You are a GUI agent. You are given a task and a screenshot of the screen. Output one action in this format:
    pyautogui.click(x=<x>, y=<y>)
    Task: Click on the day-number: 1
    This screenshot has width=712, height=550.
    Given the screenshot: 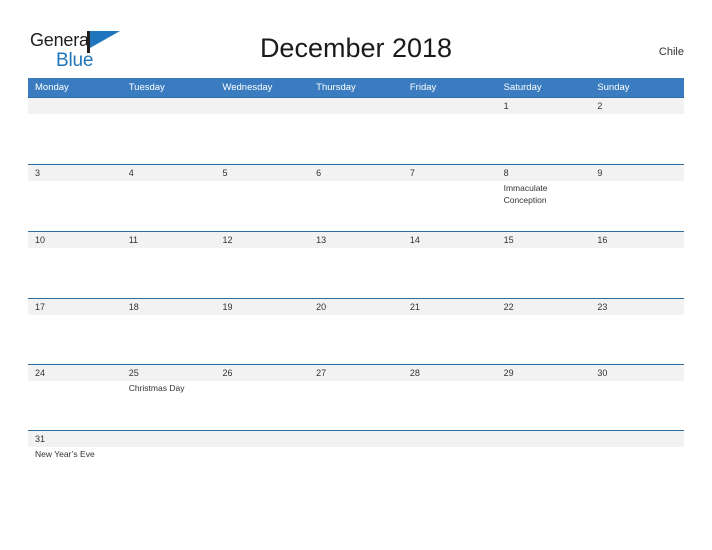 What is the action you would take?
    pyautogui.click(x=544, y=106)
    